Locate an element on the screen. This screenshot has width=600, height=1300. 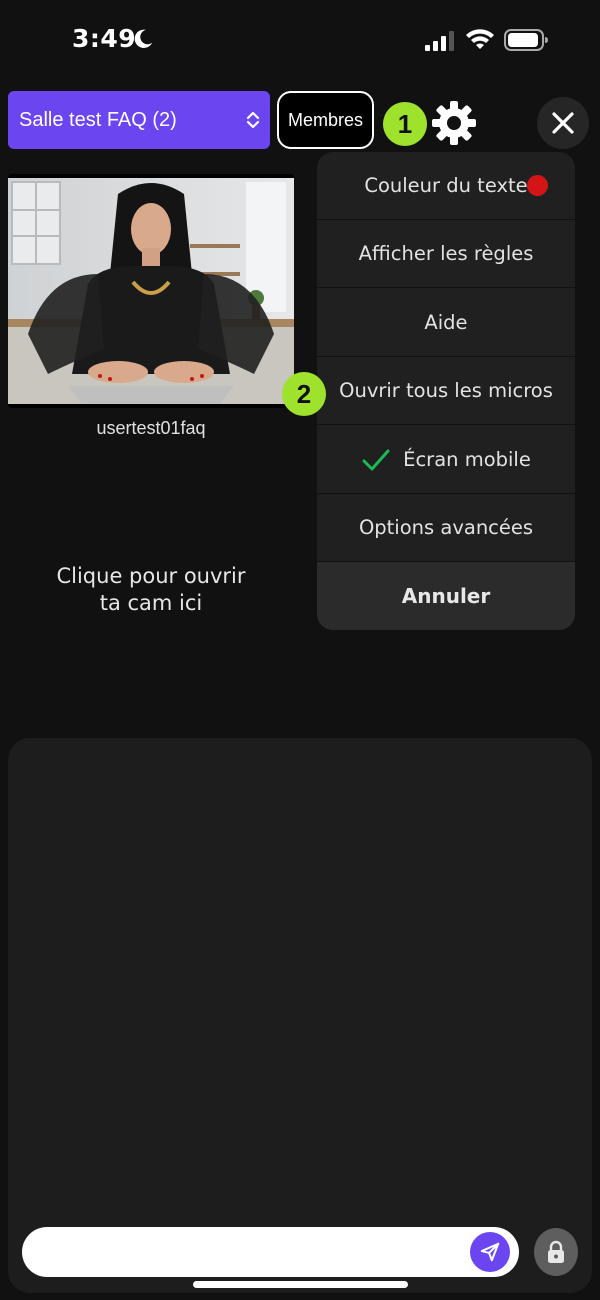
open-cam-line-2: ta cam ici is located at coordinates (151, 603).